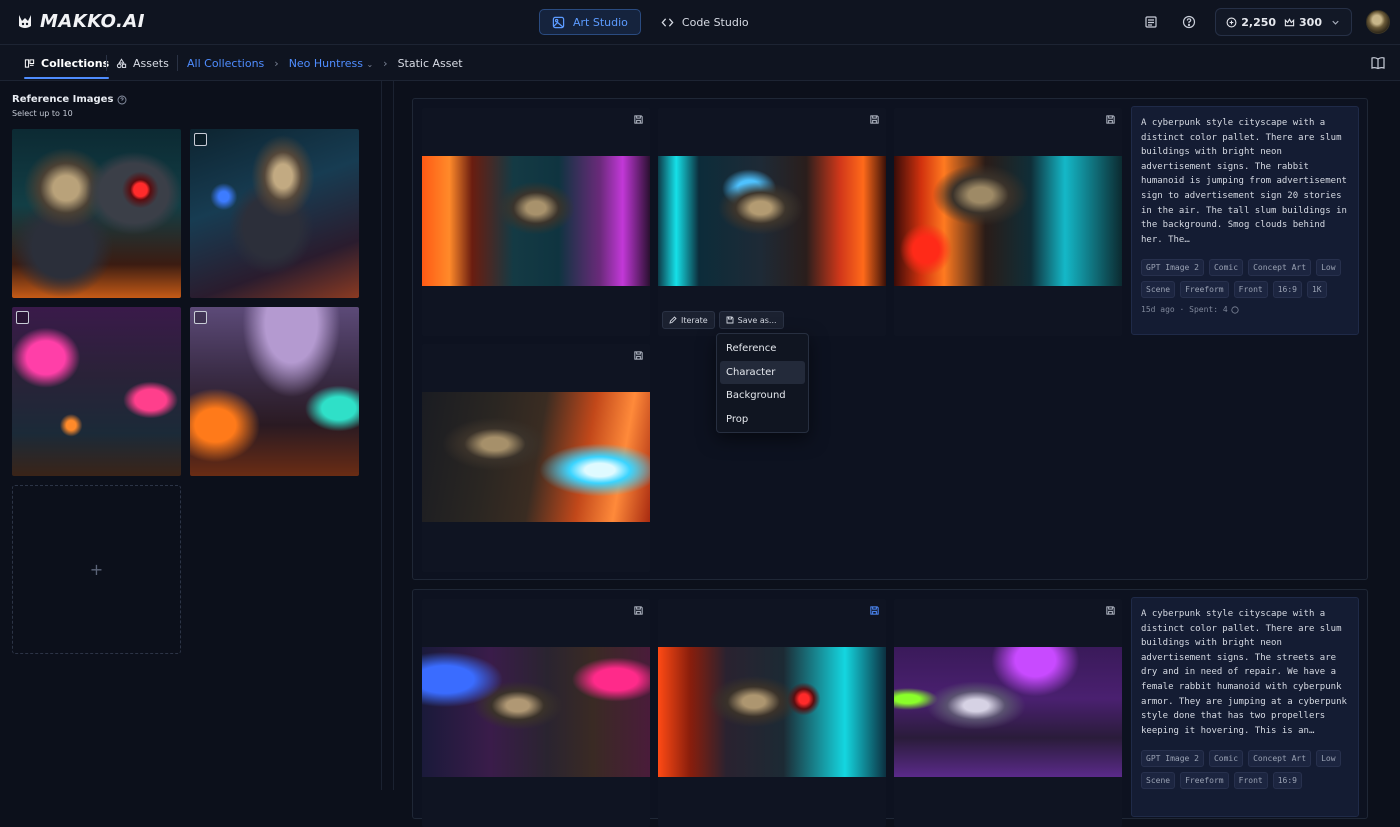 This screenshot has width=1400, height=827. Describe the element at coordinates (325, 63) in the screenshot. I see `breadcrumb-collection-label: Neo Huntress` at that location.